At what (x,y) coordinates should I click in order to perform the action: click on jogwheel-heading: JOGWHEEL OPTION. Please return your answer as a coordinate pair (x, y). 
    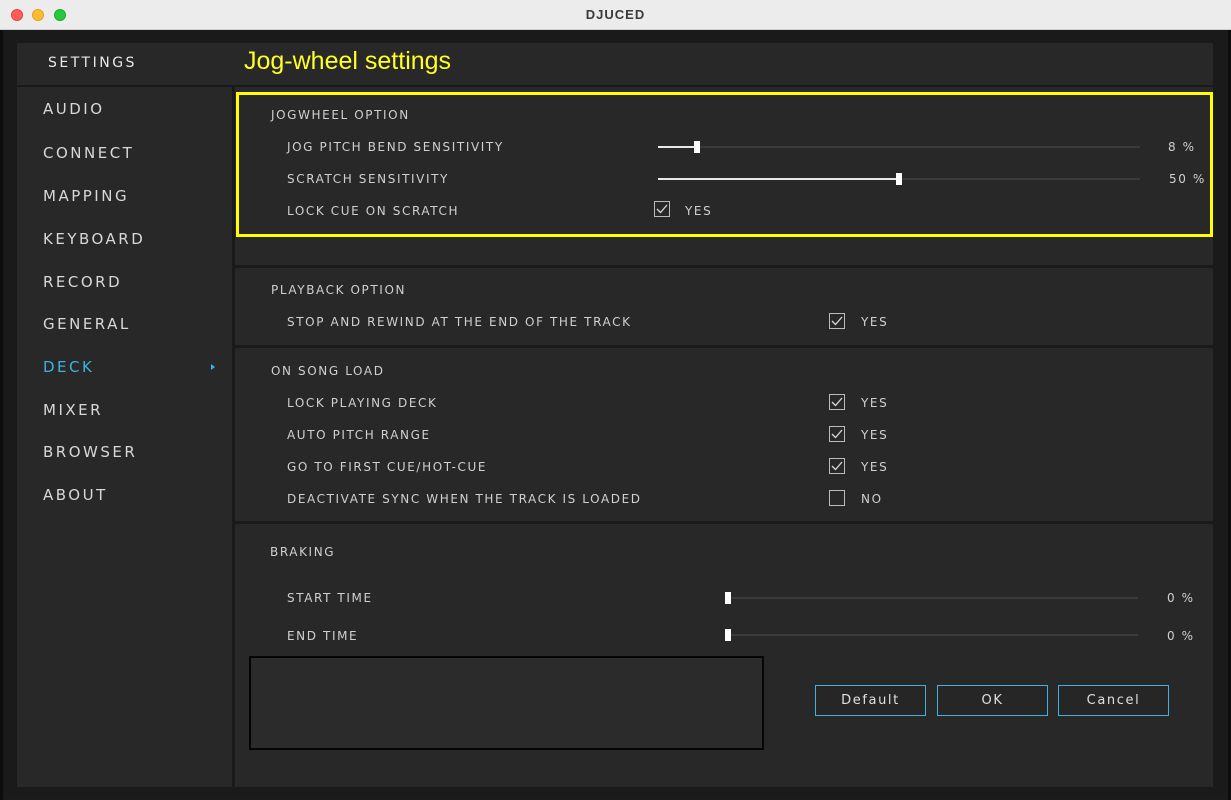
    Looking at the image, I should click on (340, 115).